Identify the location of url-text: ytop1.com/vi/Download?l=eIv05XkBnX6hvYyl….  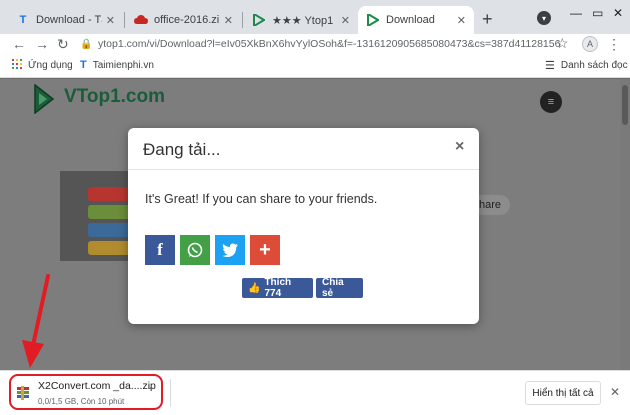
(329, 44).